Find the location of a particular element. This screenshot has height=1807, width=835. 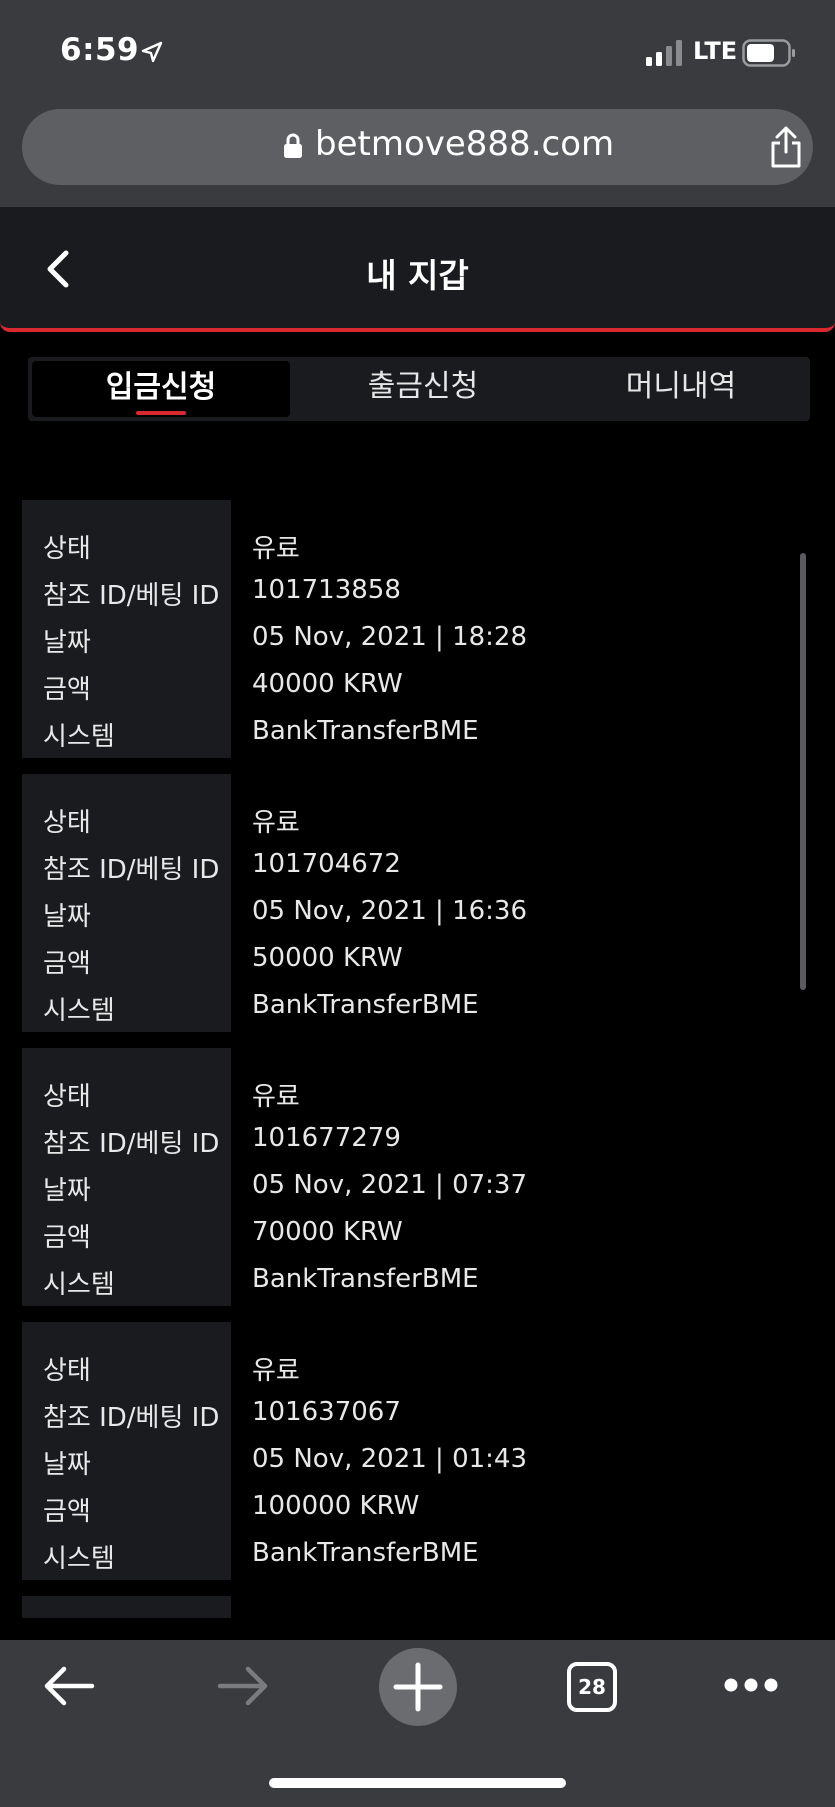

amount-value: 50000 KRW is located at coordinates (327, 958).